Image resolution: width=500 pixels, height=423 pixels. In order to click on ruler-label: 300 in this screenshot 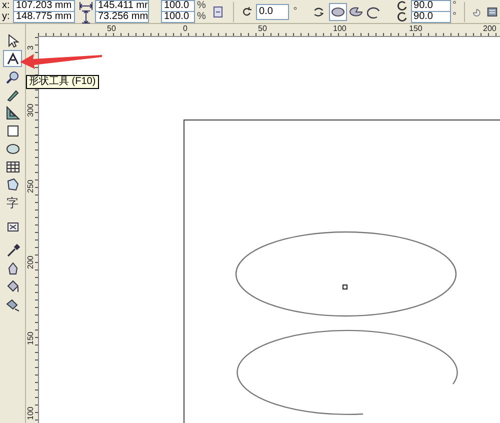, I will do `click(30, 110)`.